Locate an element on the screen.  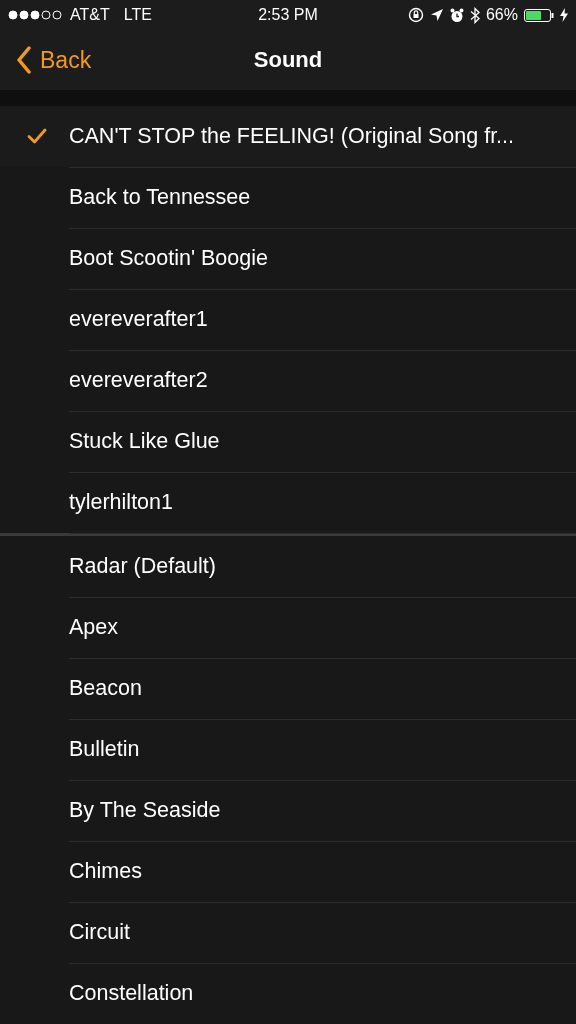
sound-option: evereverafter1 is located at coordinates (322, 319).